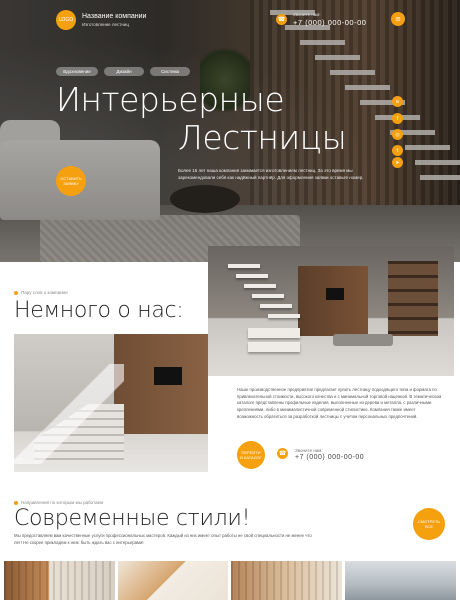 The image size is (460, 600). What do you see at coordinates (329, 457) in the screenshot?
I see `about-phone-link: +7 (000) 000-00-00` at bounding box center [329, 457].